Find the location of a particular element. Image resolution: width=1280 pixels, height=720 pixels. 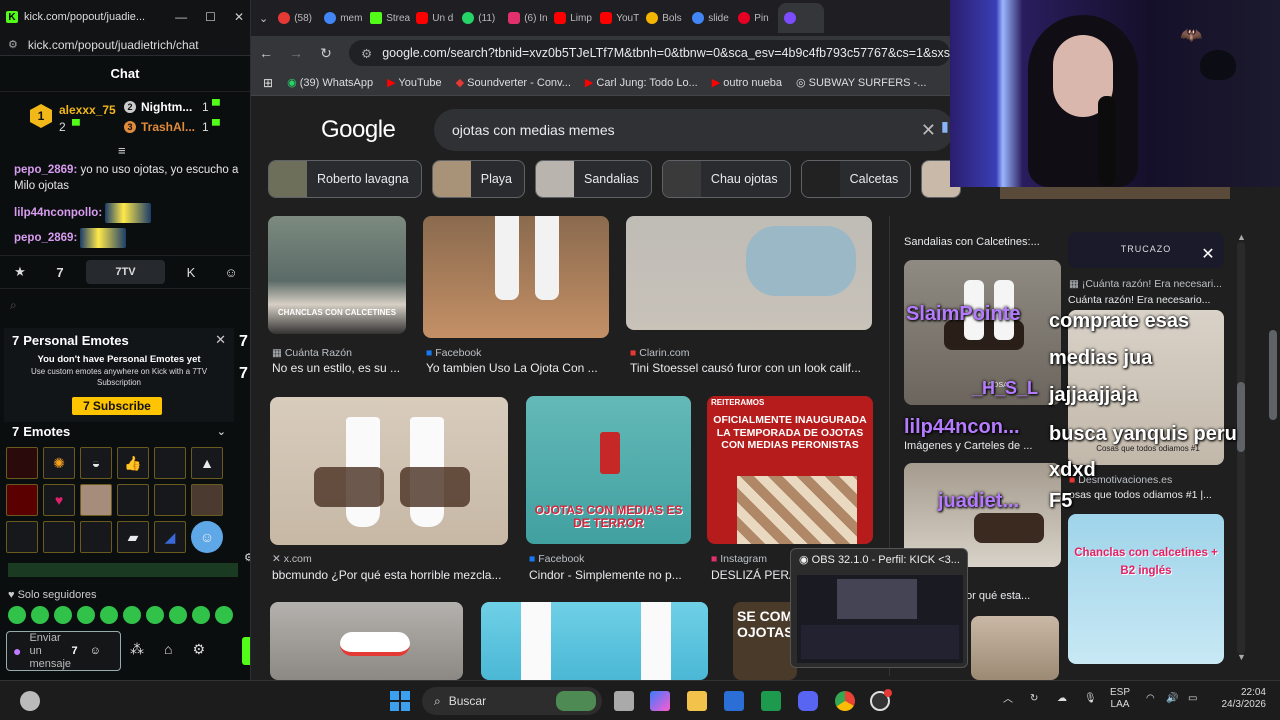

copilot-icon is located at coordinates (660, 701).